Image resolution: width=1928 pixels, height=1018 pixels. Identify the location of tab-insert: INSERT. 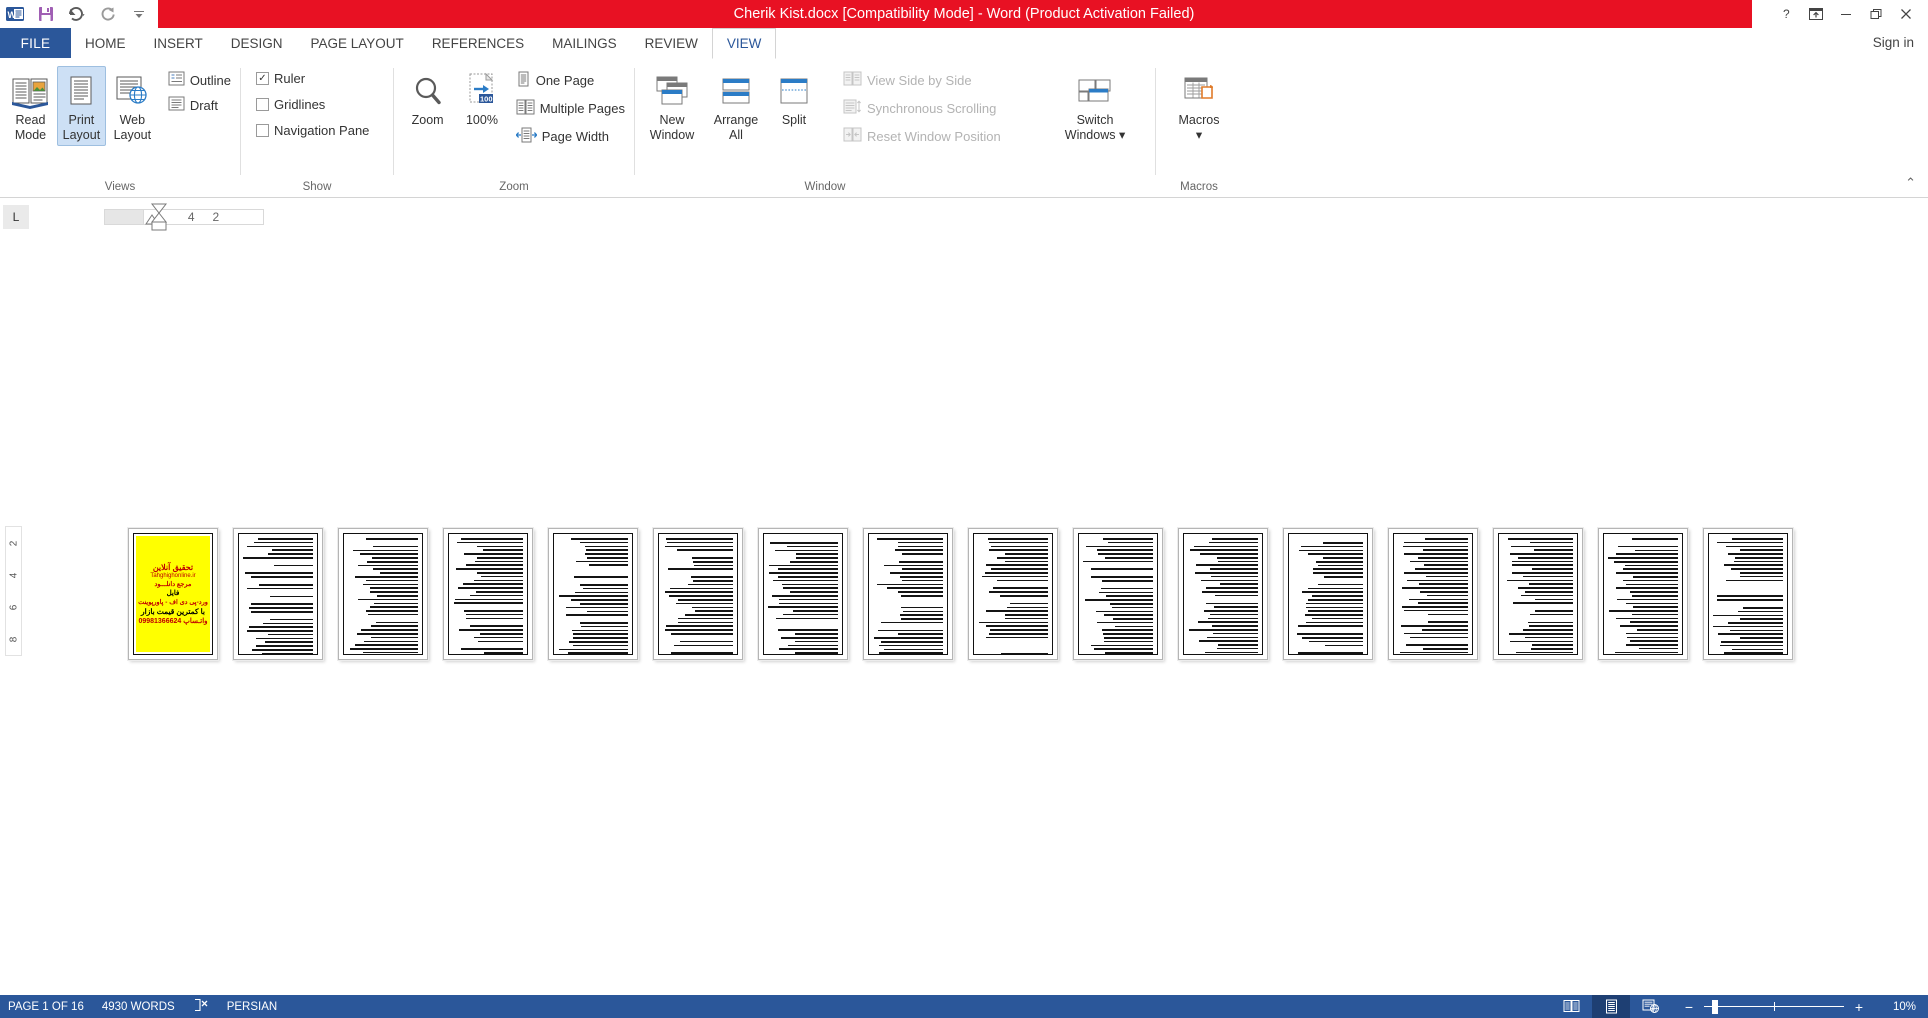
(178, 43).